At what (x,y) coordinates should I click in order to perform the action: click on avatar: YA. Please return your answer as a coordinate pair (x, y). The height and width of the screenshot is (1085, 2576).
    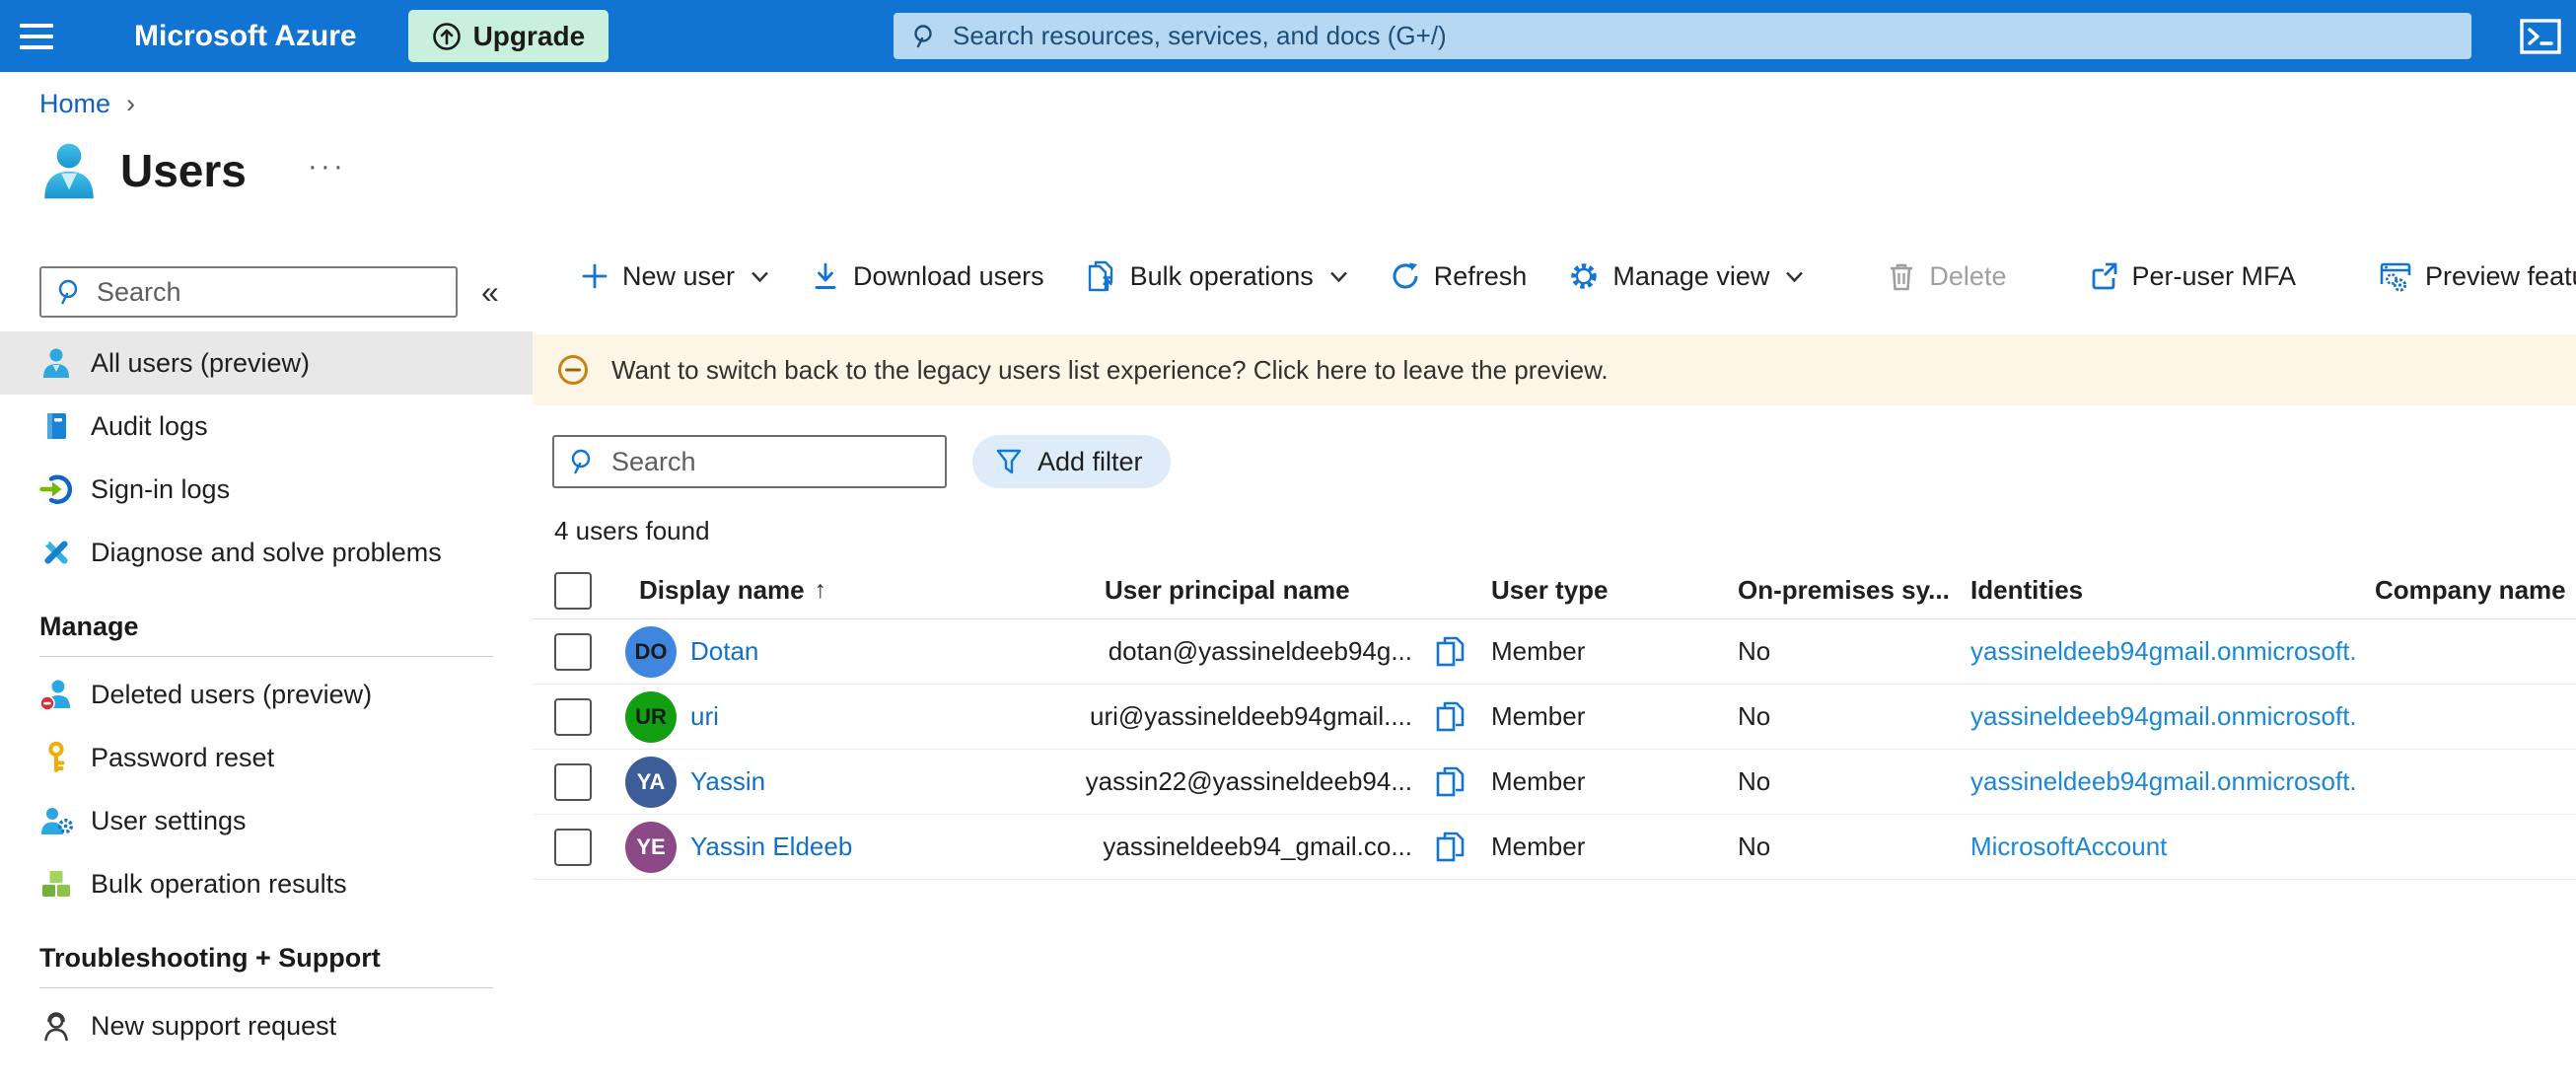
    Looking at the image, I should click on (651, 782).